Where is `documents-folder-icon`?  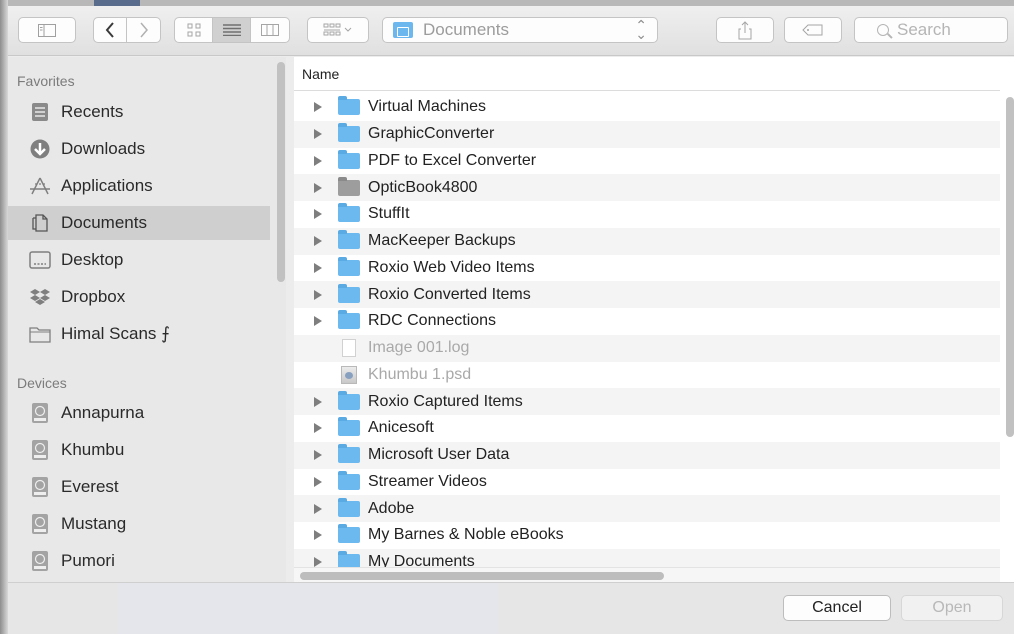
documents-folder-icon is located at coordinates (403, 30).